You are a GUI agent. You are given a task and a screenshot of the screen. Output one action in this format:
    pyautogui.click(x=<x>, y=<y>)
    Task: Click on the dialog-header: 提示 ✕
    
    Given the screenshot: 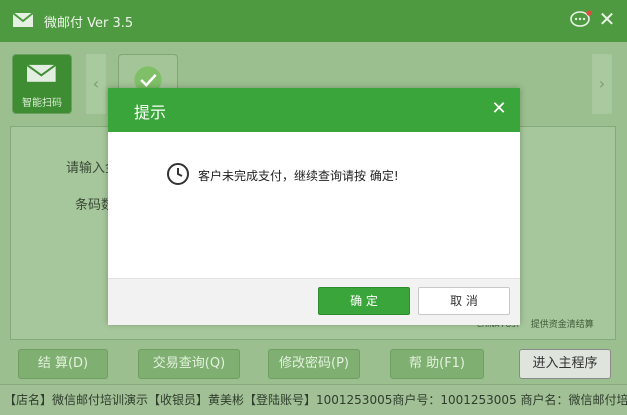 What is the action you would take?
    pyautogui.click(x=314, y=110)
    